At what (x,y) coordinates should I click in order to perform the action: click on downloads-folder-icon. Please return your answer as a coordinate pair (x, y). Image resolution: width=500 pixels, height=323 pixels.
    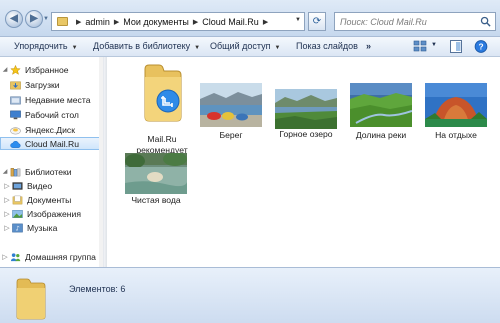
    Looking at the image, I should click on (15, 85).